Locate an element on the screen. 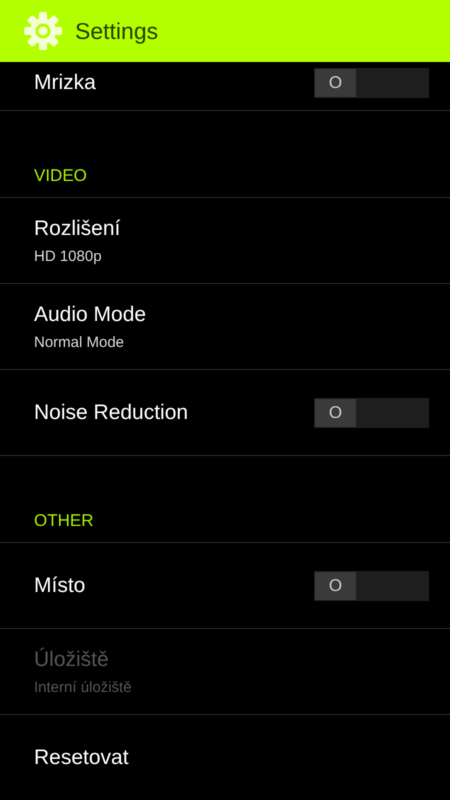  setting-title: Noise Reduction is located at coordinates (111, 412).